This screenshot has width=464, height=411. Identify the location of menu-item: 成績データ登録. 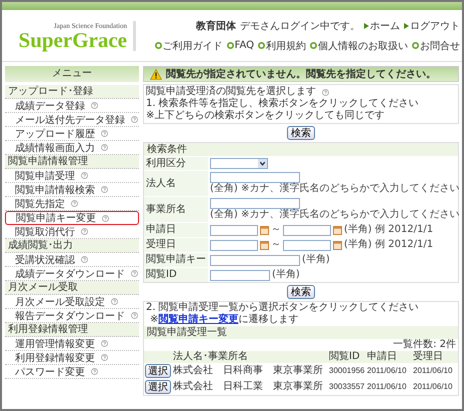
(72, 106).